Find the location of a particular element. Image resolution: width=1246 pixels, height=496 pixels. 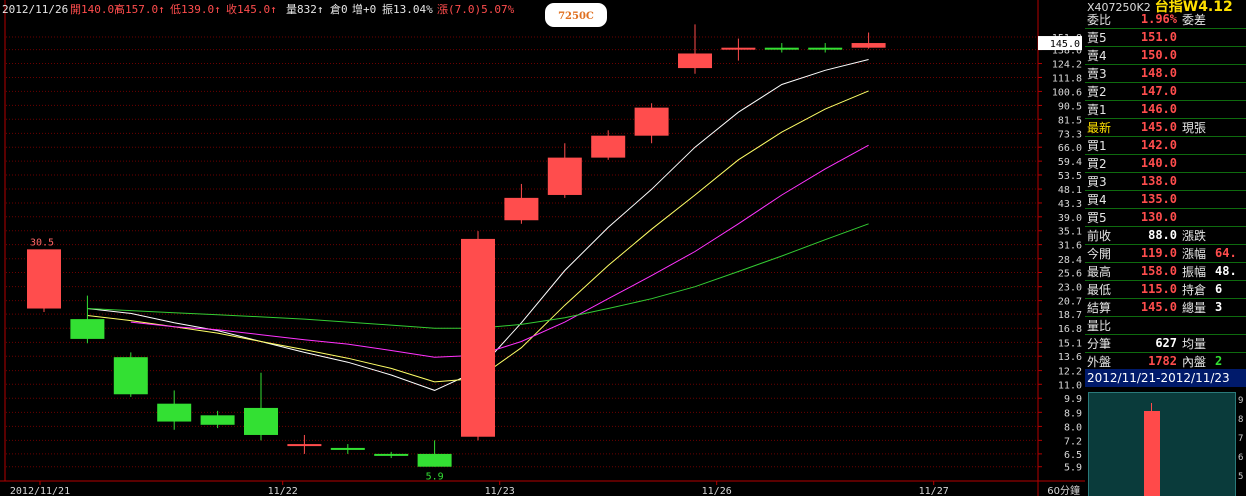

panel-value-2: 6 is located at coordinates (1219, 289).